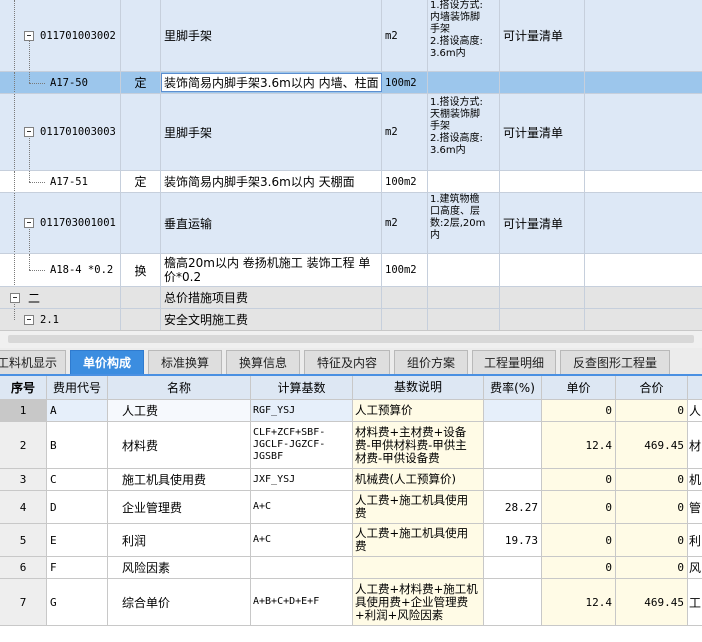  I want to click on seq-cell: 3, so click(23, 479).